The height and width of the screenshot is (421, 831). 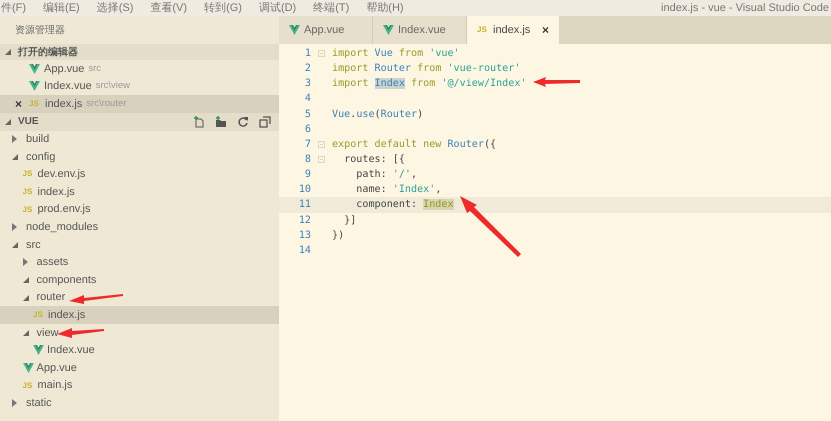 What do you see at coordinates (307, 54) in the screenshot?
I see `line-number: 1` at bounding box center [307, 54].